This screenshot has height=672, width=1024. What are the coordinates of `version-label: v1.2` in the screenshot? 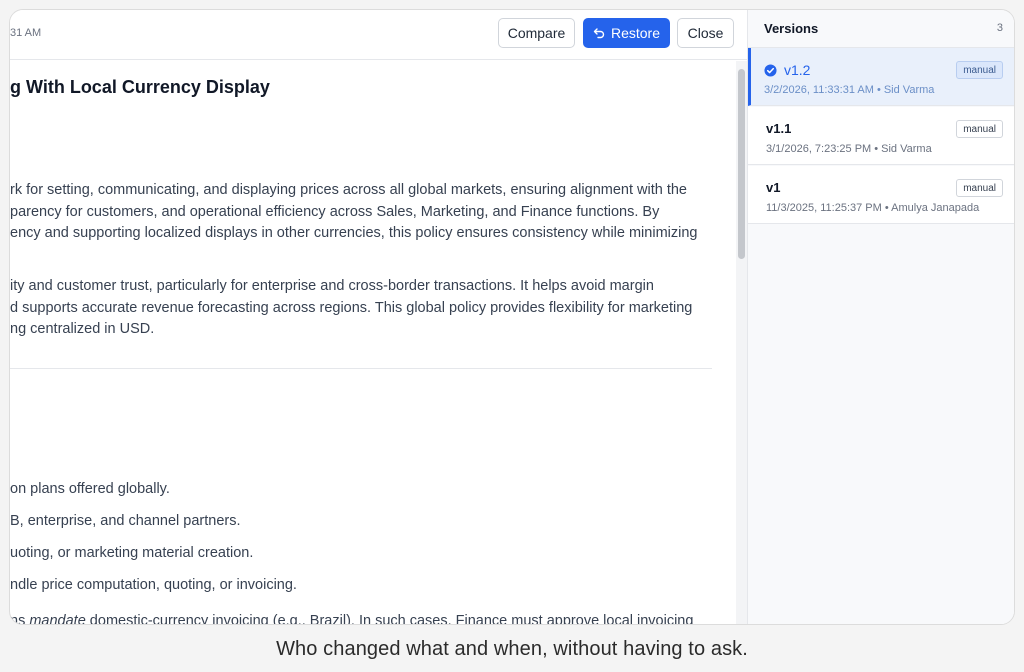 It's located at (797, 70).